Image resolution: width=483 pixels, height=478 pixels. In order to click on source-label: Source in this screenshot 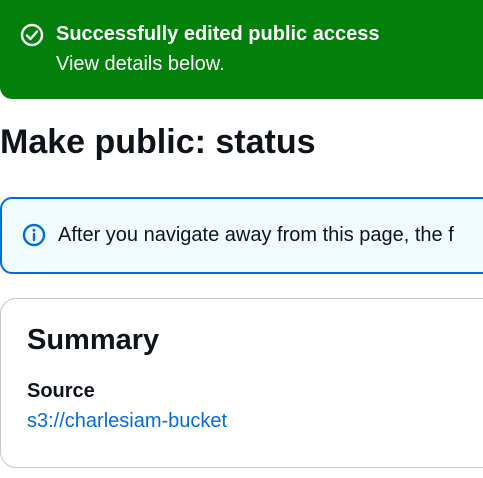, I will do `click(61, 391)`.